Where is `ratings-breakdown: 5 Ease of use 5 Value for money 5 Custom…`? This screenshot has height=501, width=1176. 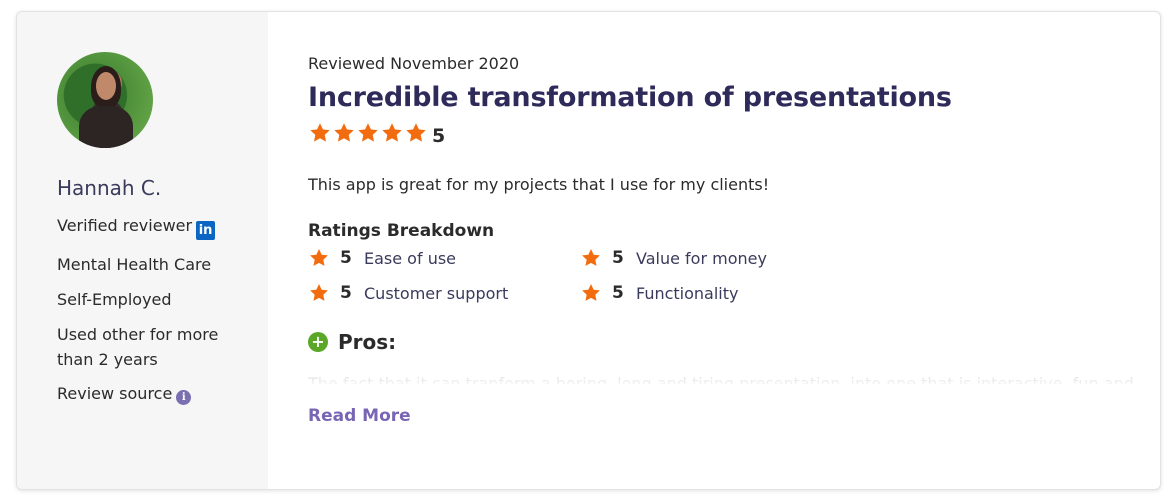
ratings-breakdown: 5 Ease of use 5 Value for money 5 Custom… is located at coordinates (734, 275).